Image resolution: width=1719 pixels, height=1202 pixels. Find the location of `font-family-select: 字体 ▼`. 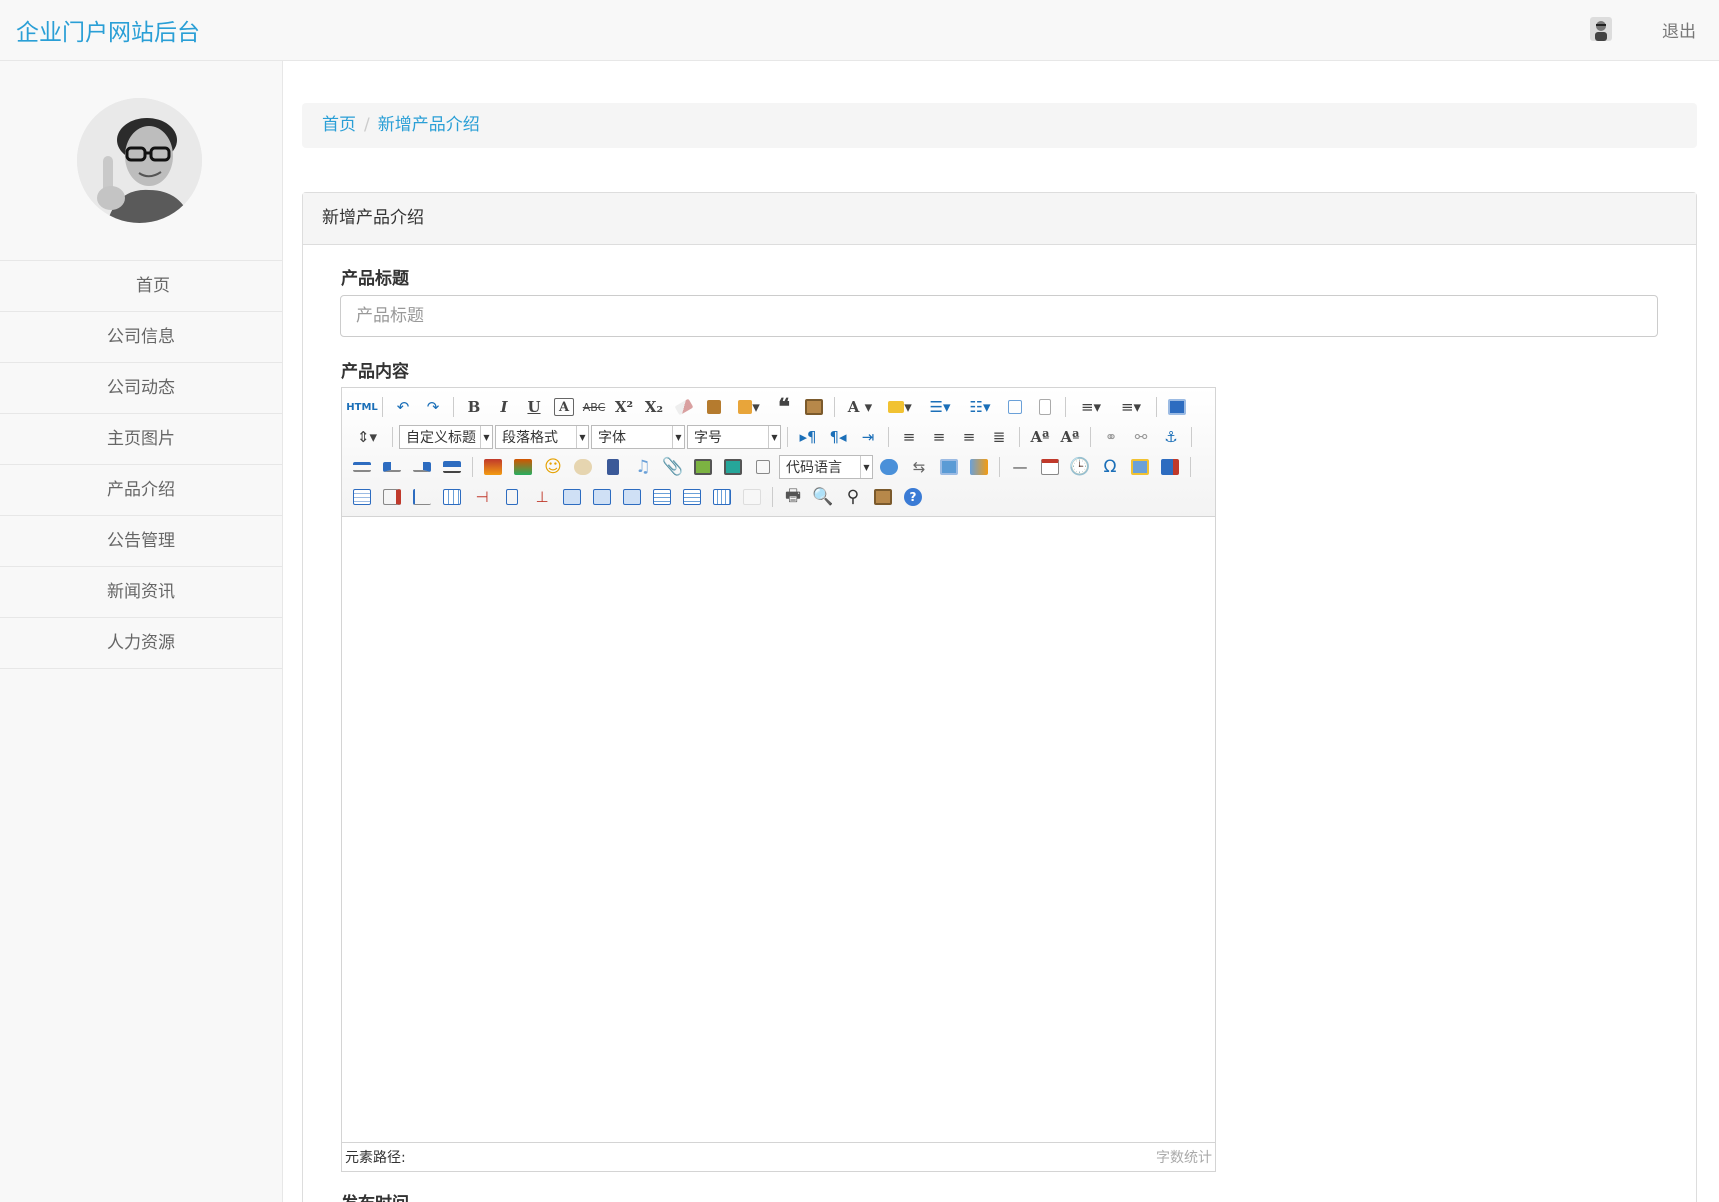

font-family-select: 字体 ▼ is located at coordinates (638, 437).